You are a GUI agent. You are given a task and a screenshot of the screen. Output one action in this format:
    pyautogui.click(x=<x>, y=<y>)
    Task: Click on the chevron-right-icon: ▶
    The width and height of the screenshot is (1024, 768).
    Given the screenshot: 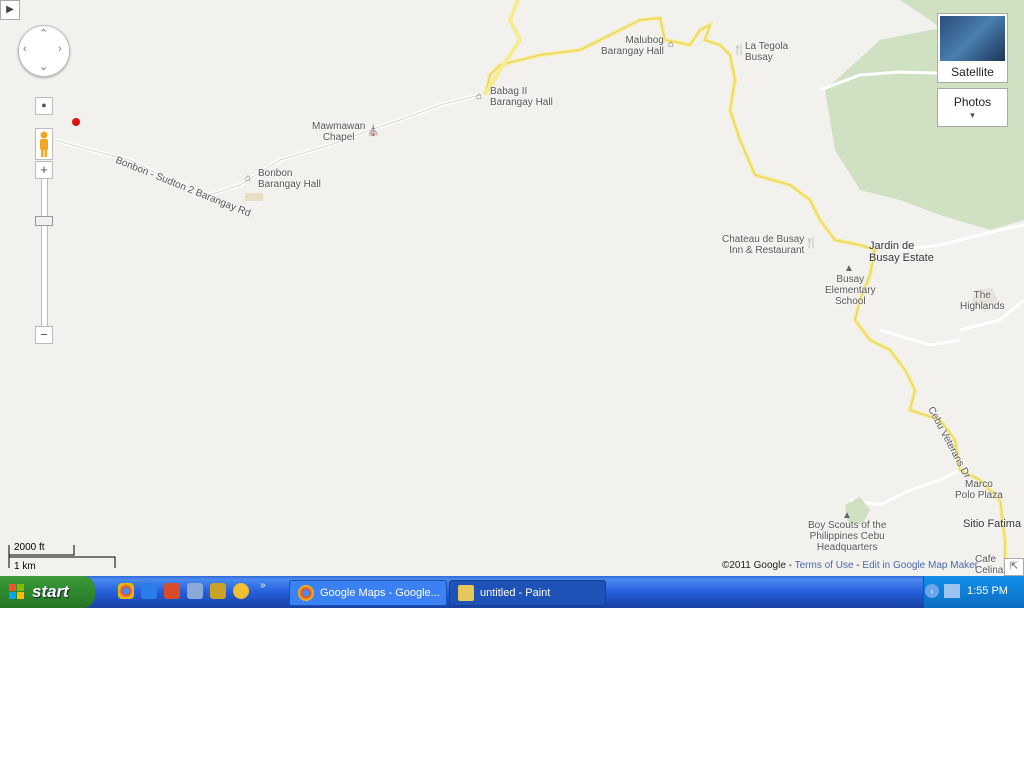 What is the action you would take?
    pyautogui.click(x=10, y=9)
    